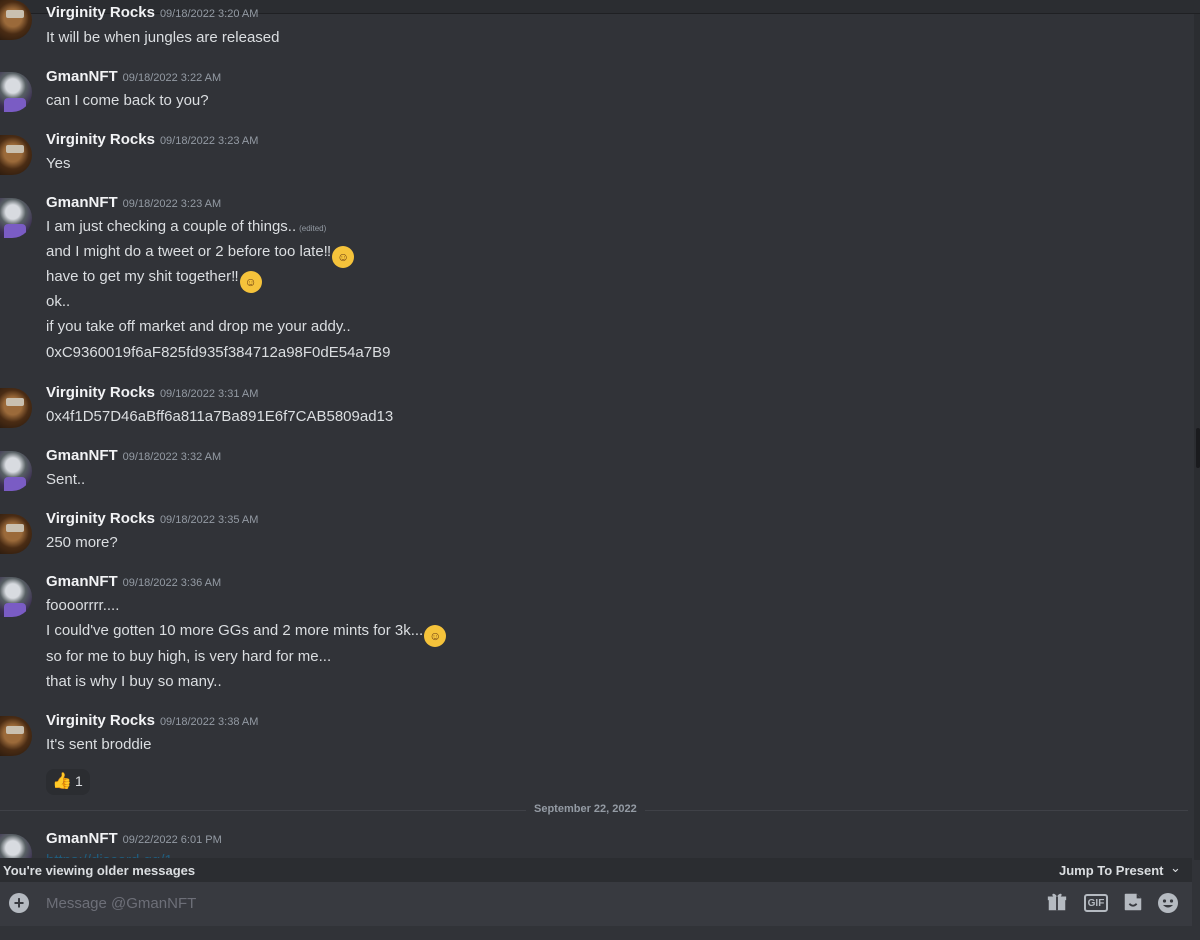 The image size is (1200, 940). What do you see at coordinates (1133, 903) in the screenshot?
I see `sticker-icon` at bounding box center [1133, 903].